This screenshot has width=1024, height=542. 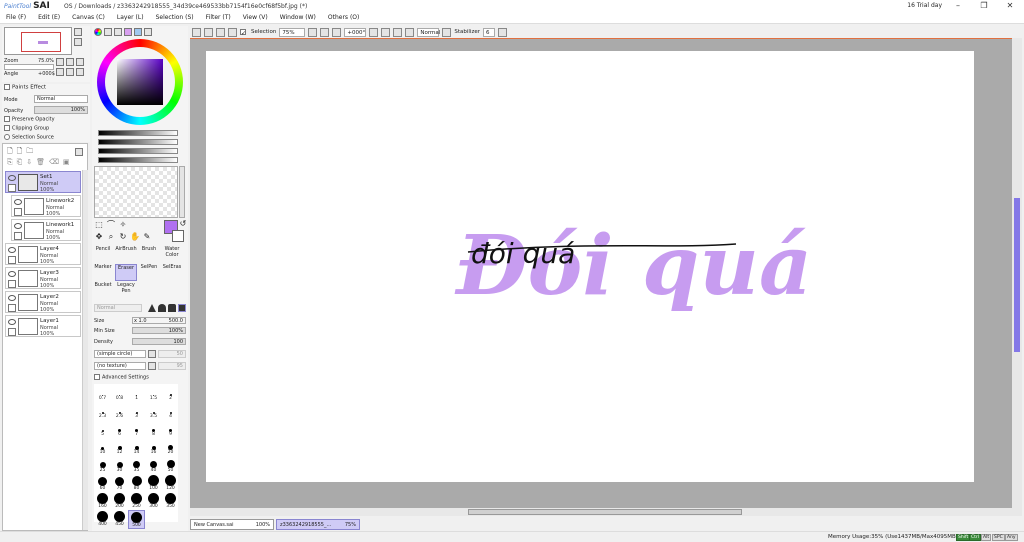 I want to click on horizontal-scroll-thumb, so click(x=605, y=512).